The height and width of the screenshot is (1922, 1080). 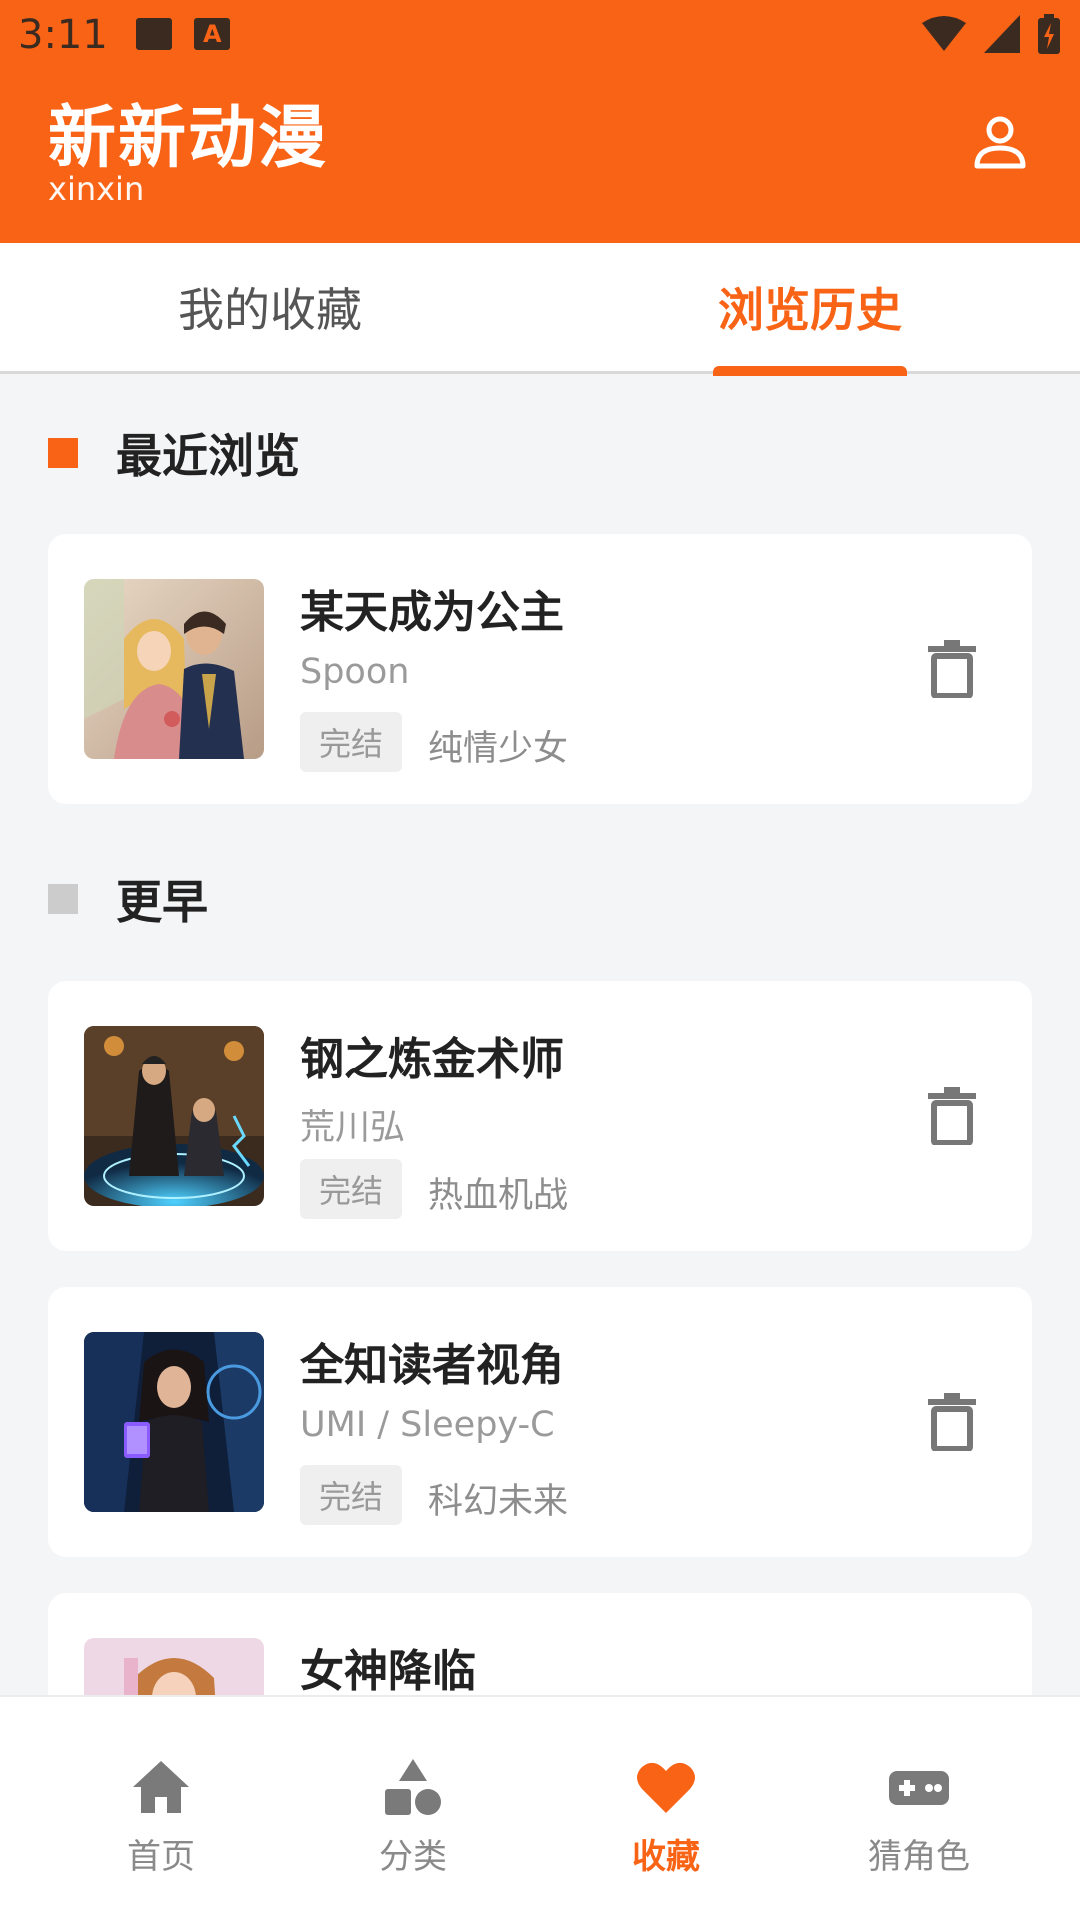 What do you see at coordinates (355, 672) in the screenshot?
I see `comic-author: Spoon` at bounding box center [355, 672].